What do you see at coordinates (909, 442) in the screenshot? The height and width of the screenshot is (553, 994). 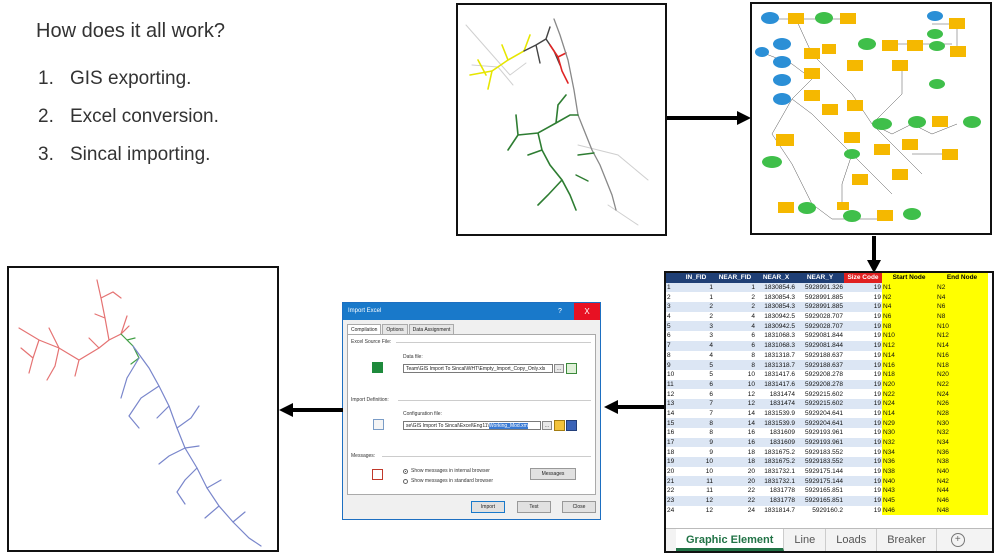 I see `table-cell: N32` at bounding box center [909, 442].